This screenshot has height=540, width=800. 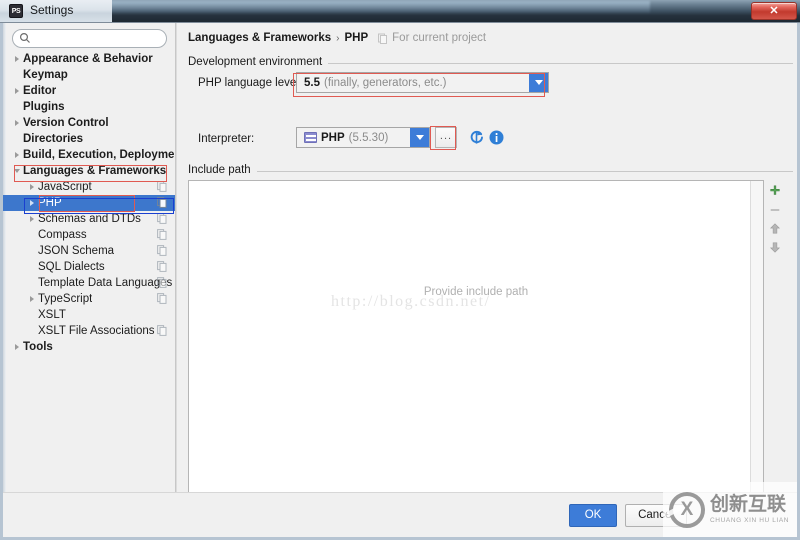 What do you see at coordinates (65, 299) in the screenshot?
I see `sidebar-item-label: TypeScript` at bounding box center [65, 299].